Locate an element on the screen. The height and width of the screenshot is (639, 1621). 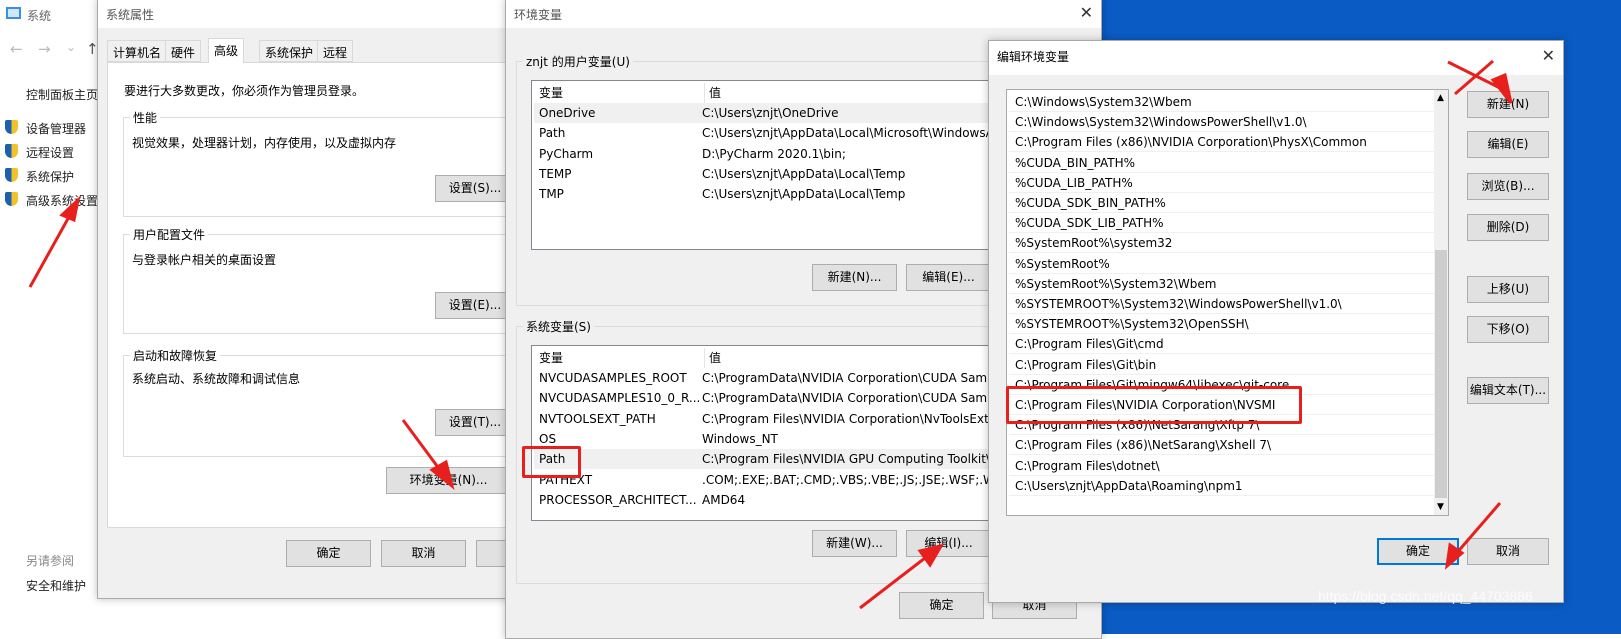
tab-hardware: 硬件 is located at coordinates (183, 51).